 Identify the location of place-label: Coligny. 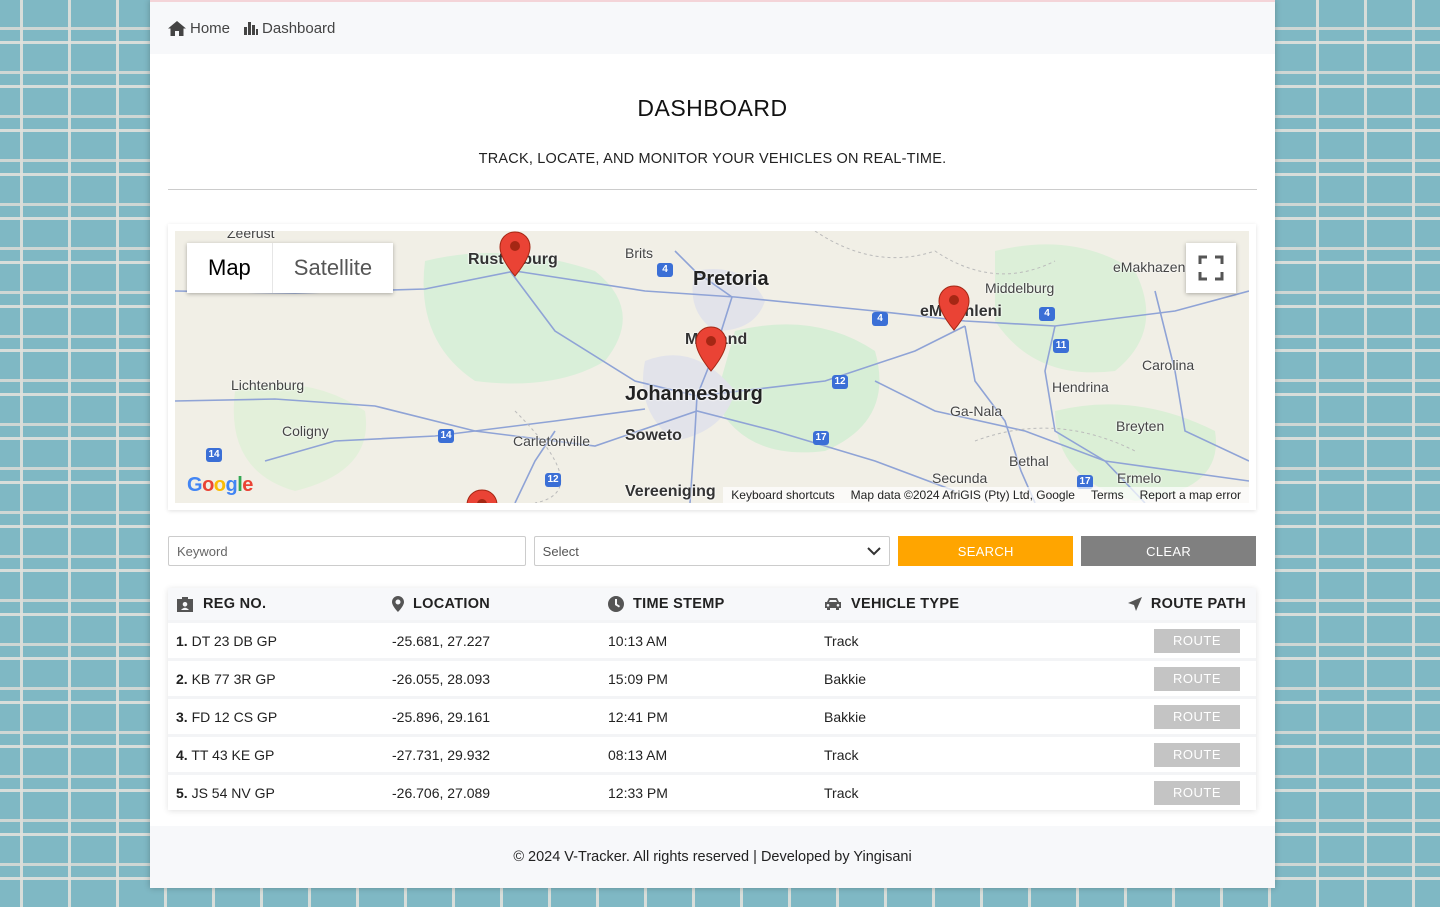
(305, 431).